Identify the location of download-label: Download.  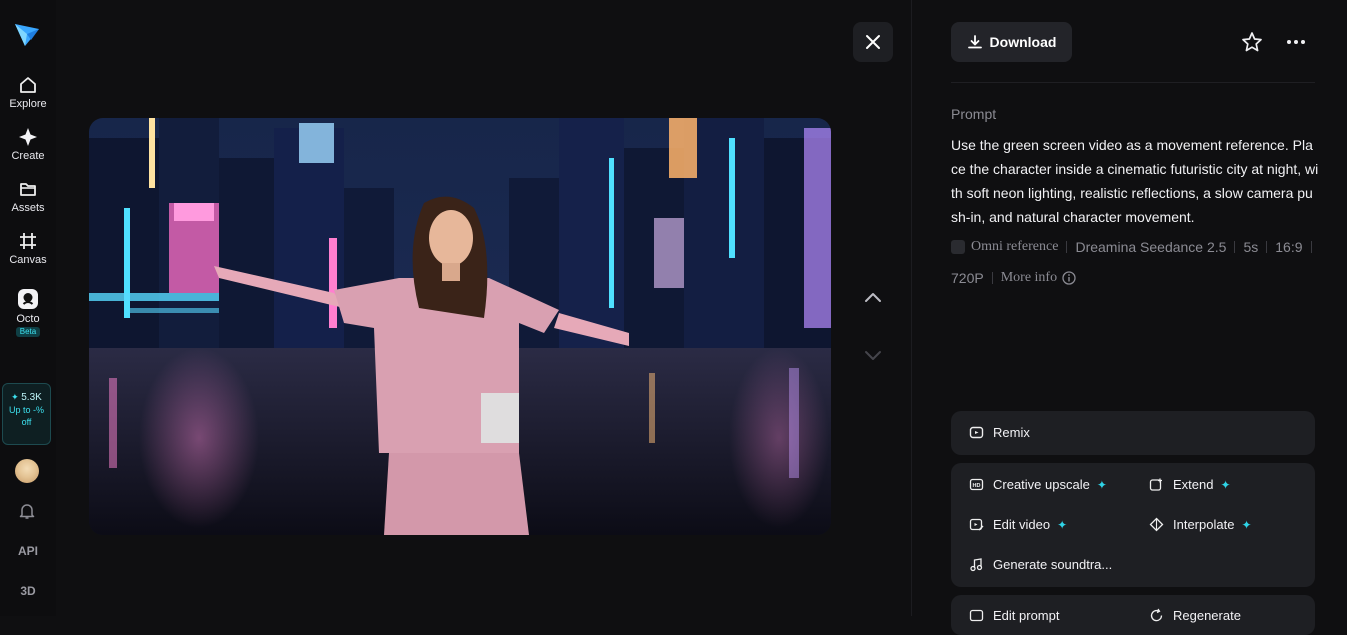
(1023, 42).